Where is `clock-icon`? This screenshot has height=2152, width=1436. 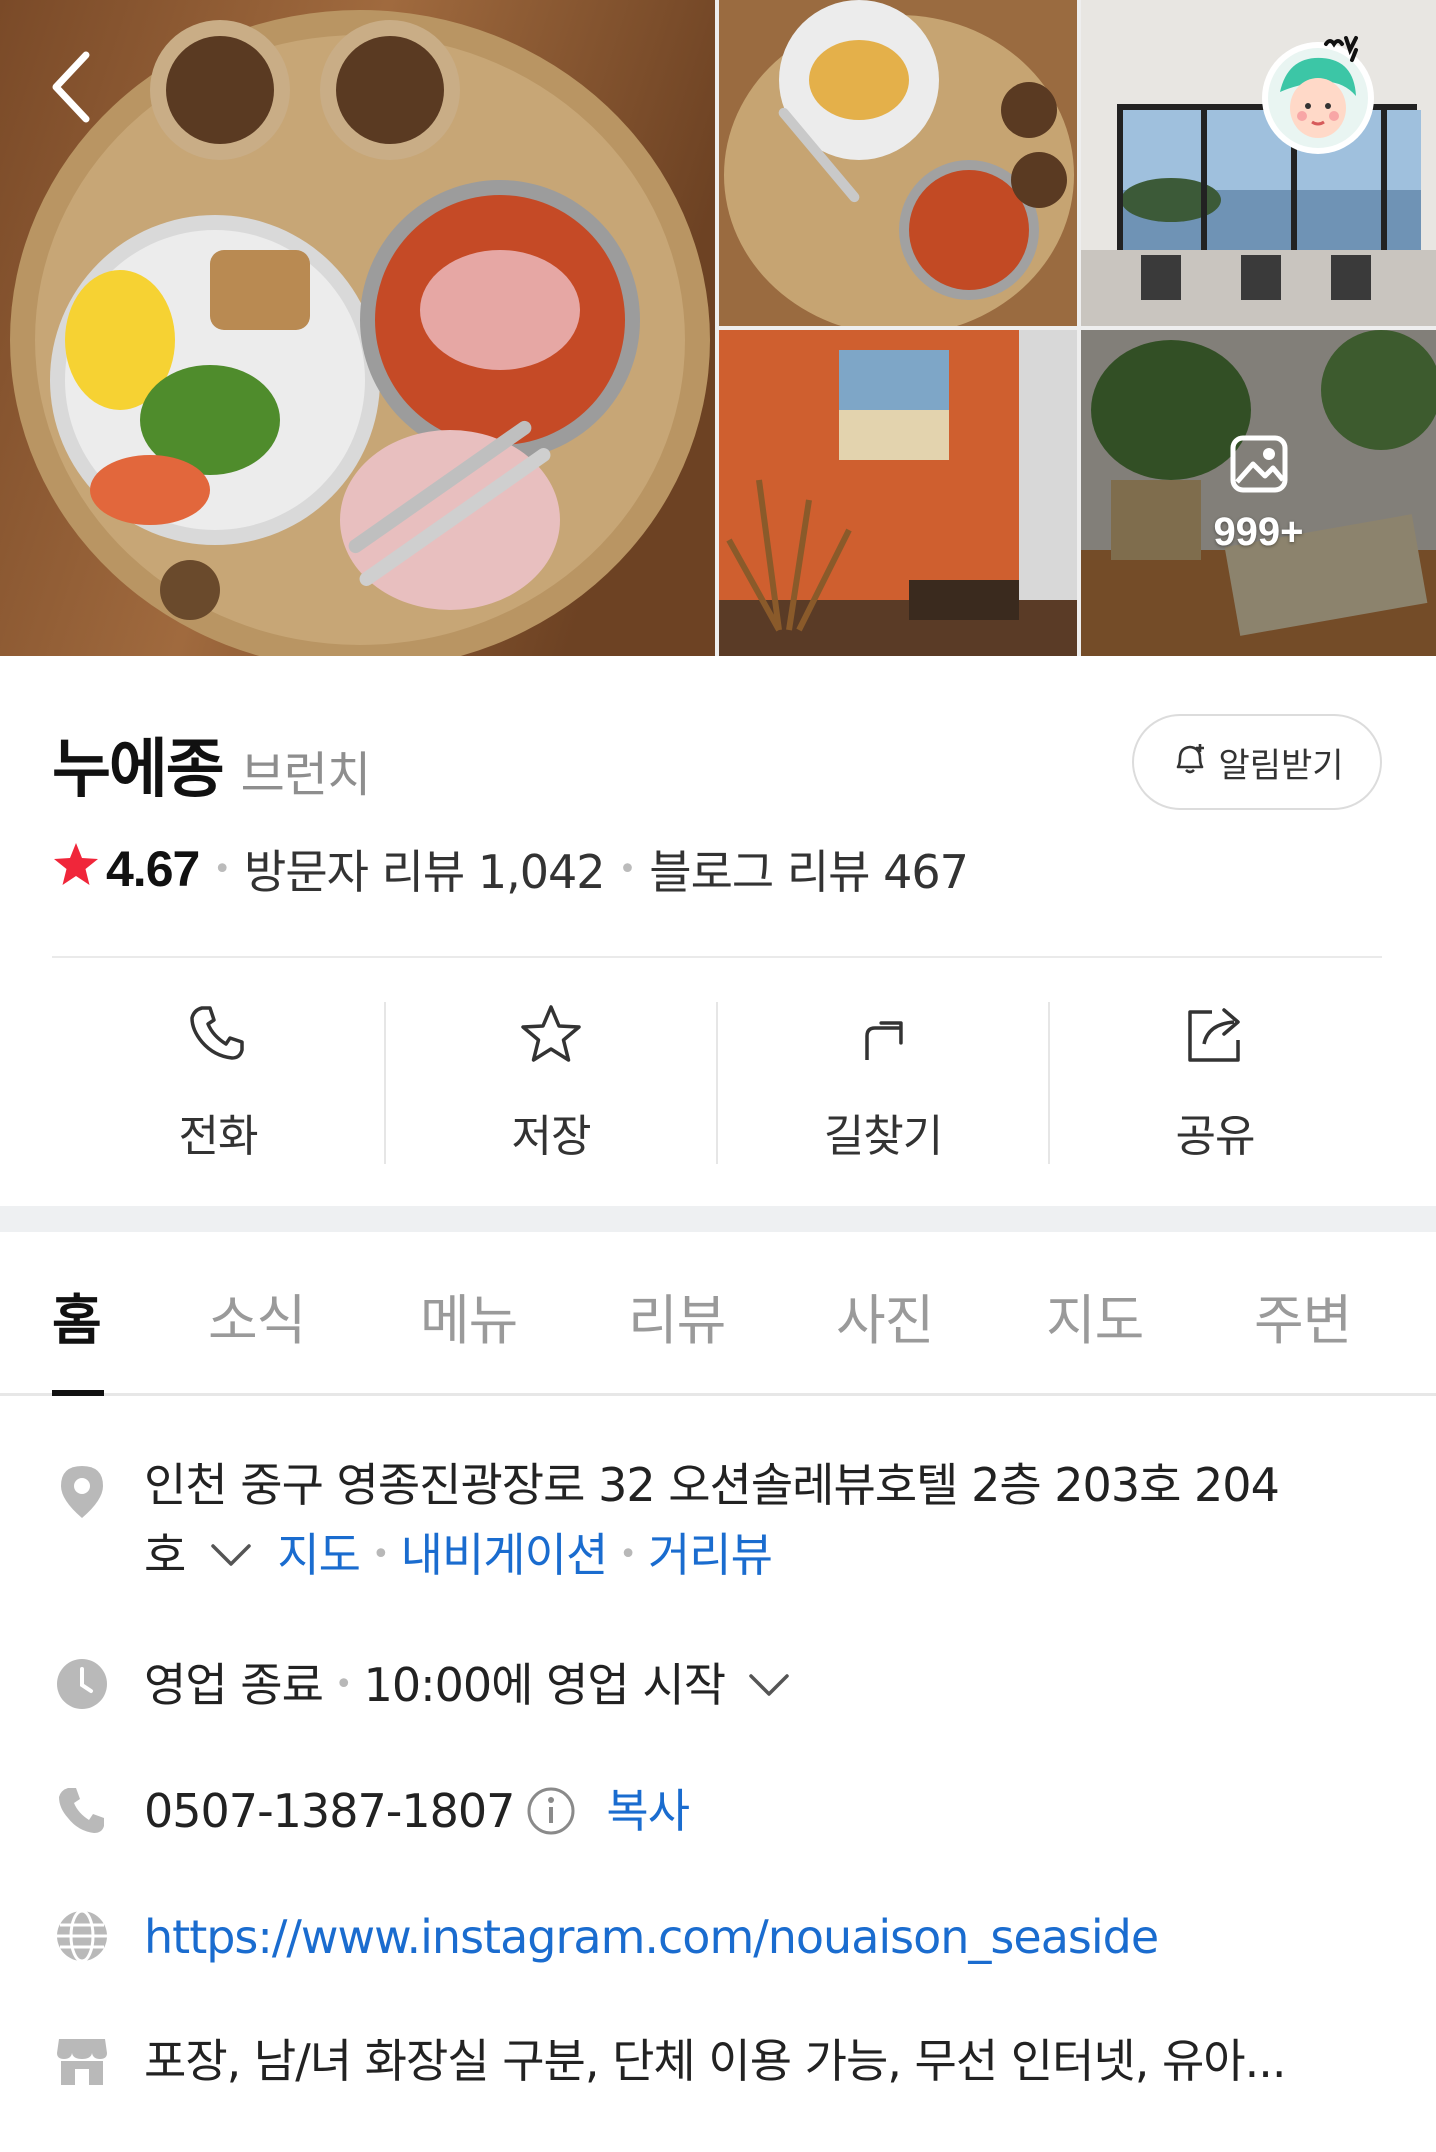 clock-icon is located at coordinates (82, 1684).